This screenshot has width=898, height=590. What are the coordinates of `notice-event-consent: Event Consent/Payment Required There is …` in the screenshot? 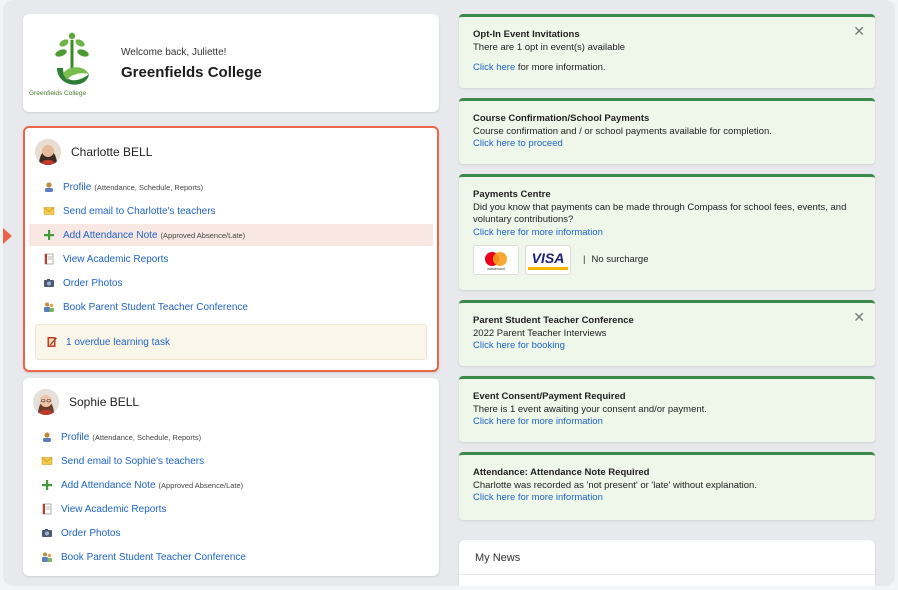 It's located at (667, 409).